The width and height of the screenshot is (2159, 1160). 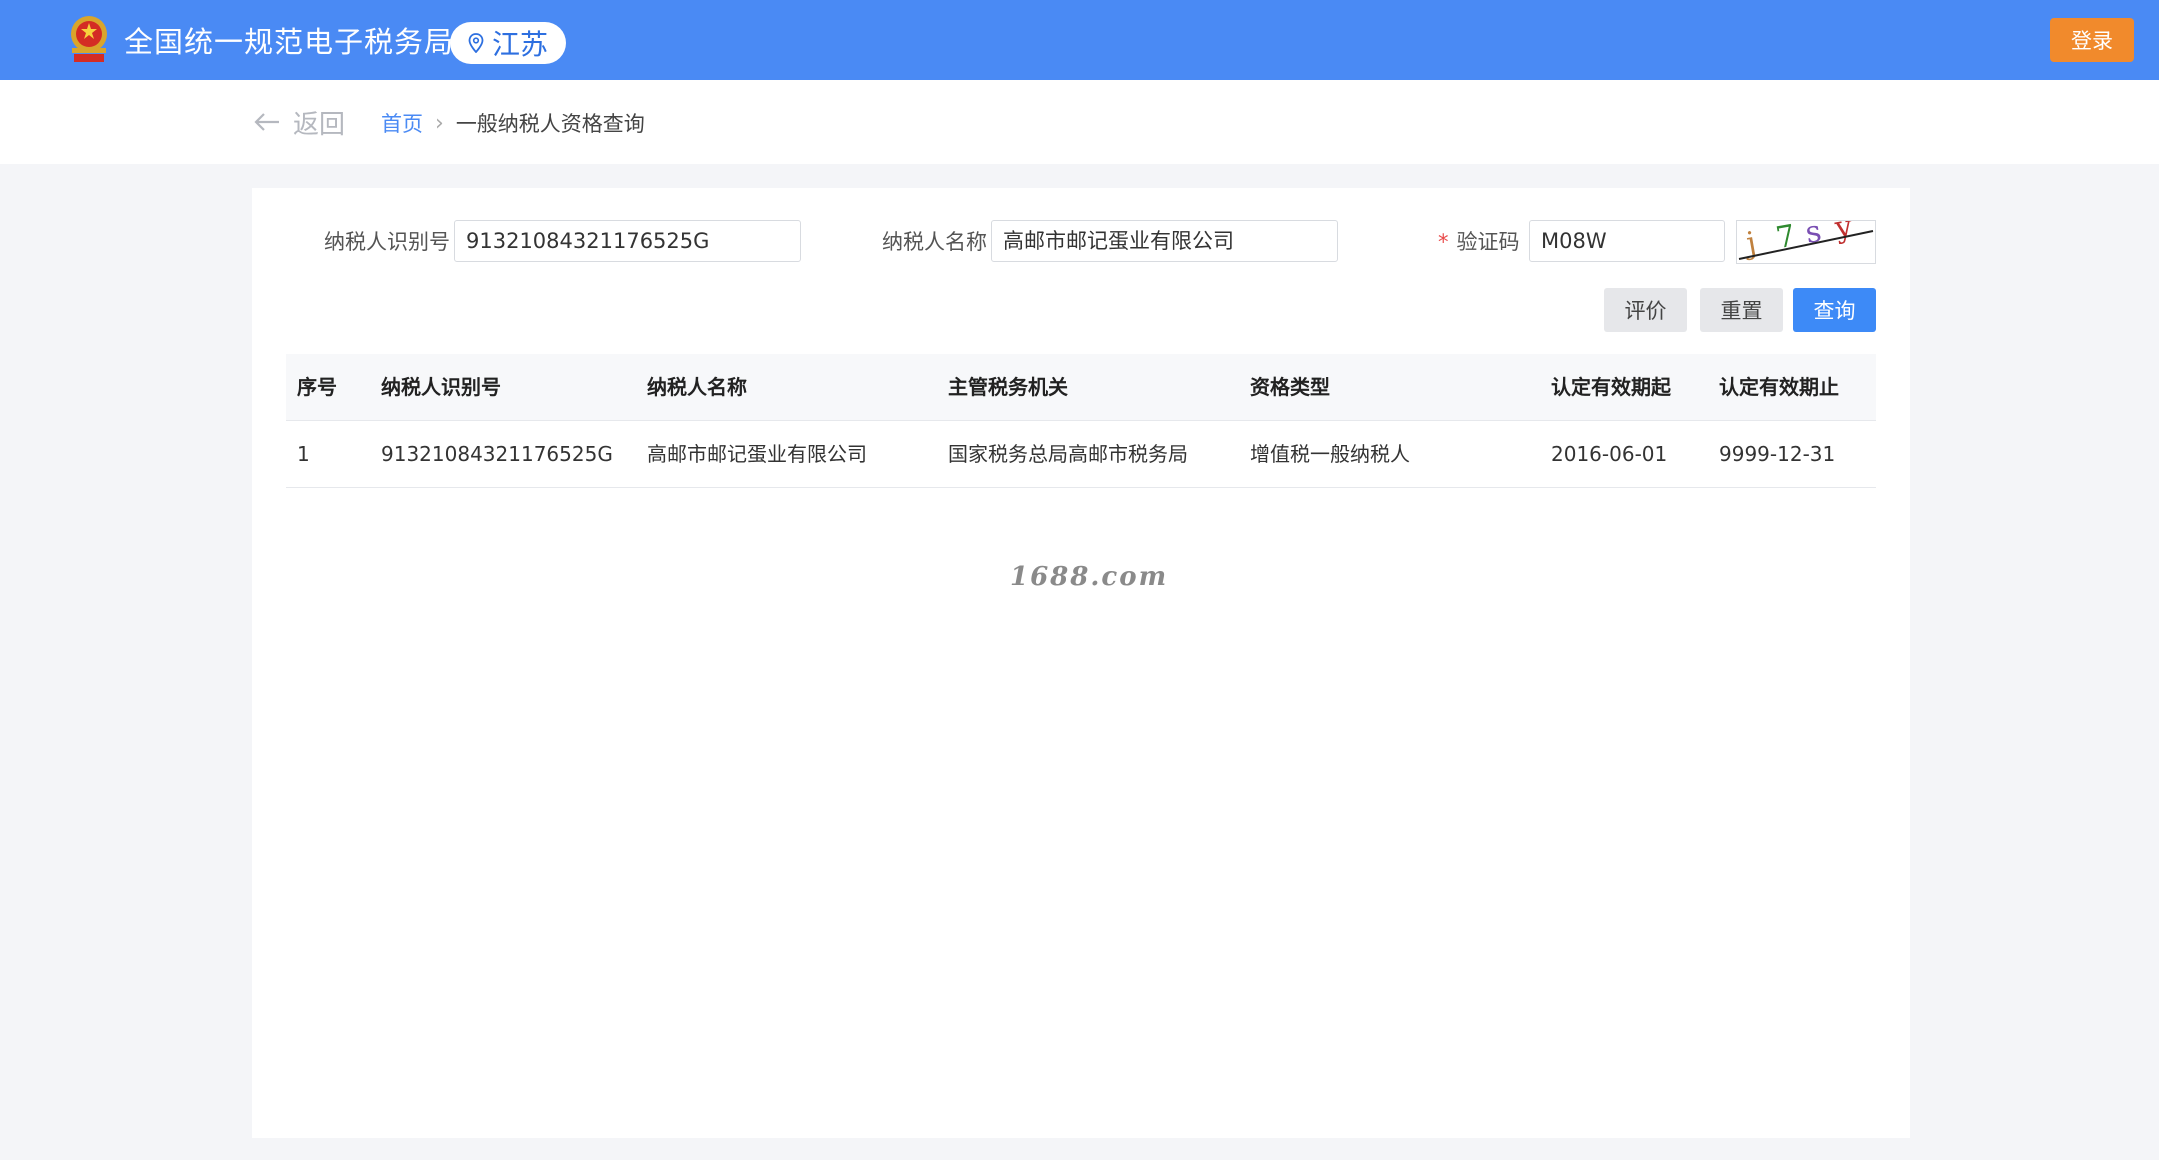 I want to click on column-header-index: 序号, so click(x=317, y=387).